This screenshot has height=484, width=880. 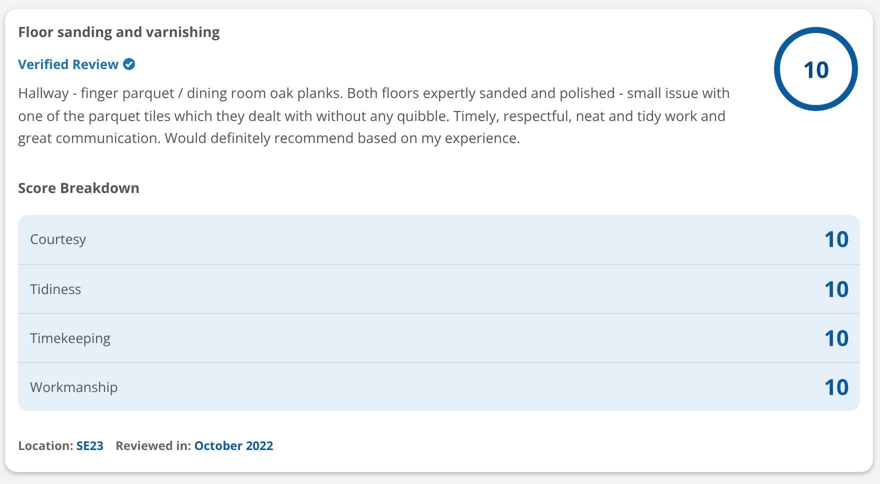 What do you see at coordinates (56, 289) in the screenshot?
I see `category-label: Tidiness` at bounding box center [56, 289].